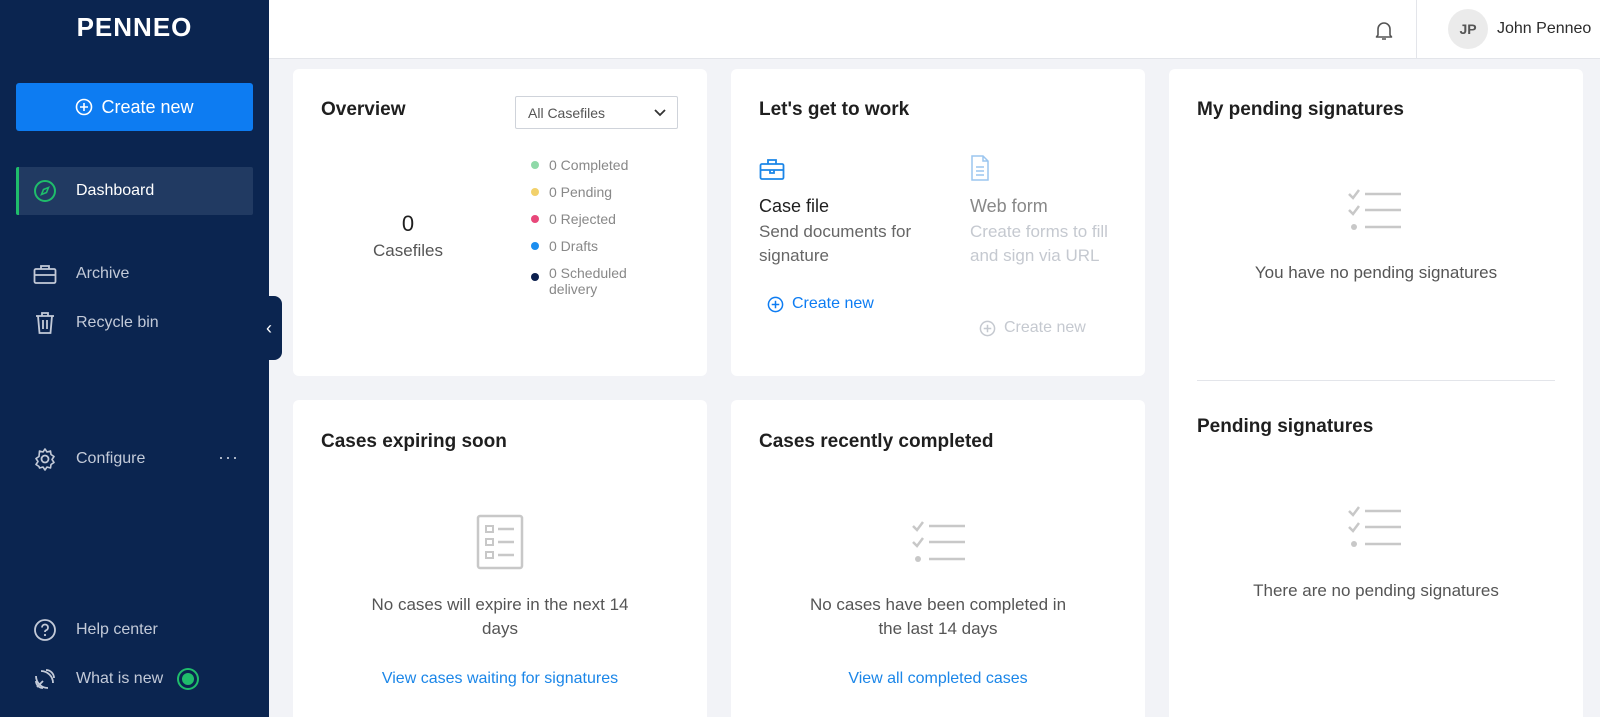 The image size is (1600, 717). I want to click on legend-pending: 0 Pending, so click(606, 192).